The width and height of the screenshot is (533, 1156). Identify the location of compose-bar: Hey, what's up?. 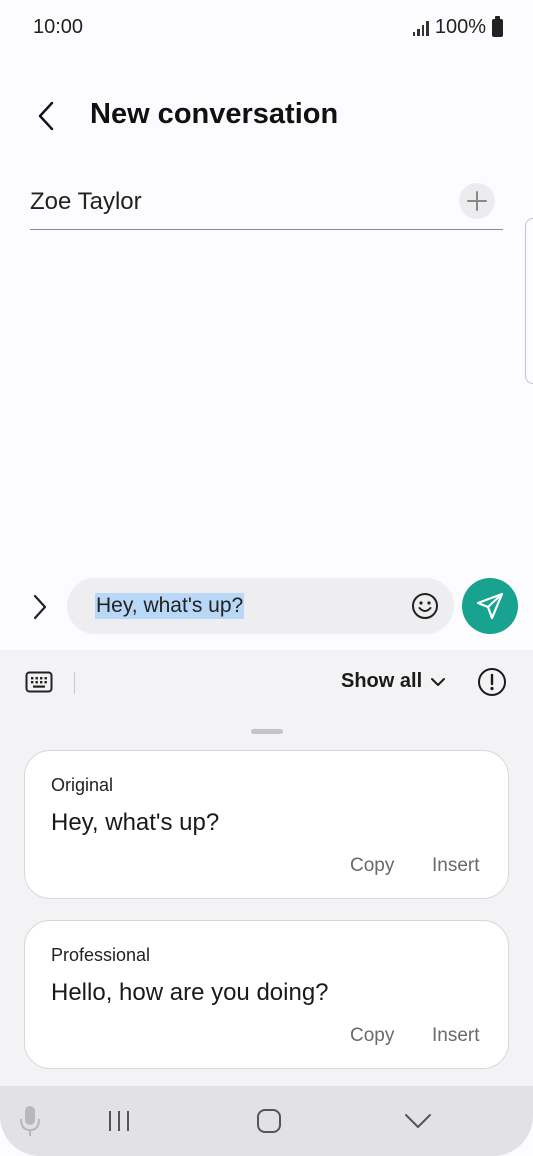
(266, 607).